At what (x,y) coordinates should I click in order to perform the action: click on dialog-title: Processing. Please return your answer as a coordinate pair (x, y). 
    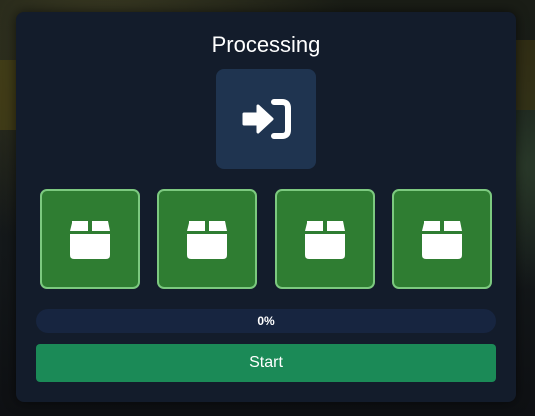
    Looking at the image, I should click on (266, 44).